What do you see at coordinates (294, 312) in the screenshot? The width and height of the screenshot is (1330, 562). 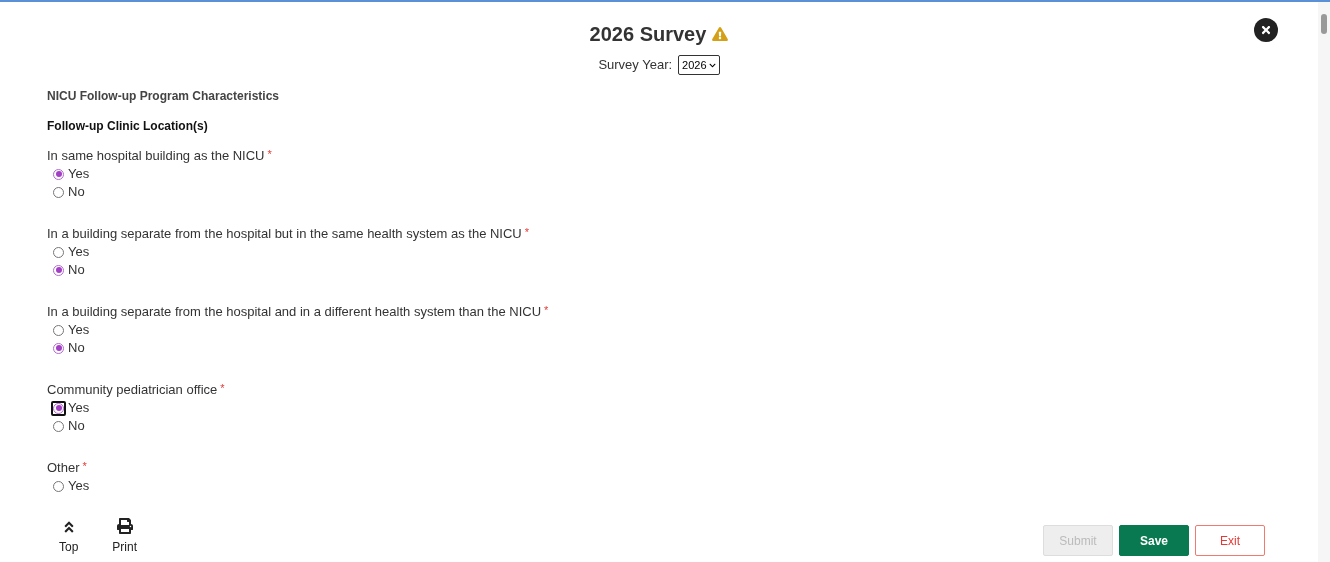 I see `question-label: In a building separate from the hospital and in a different health system than the NICU` at bounding box center [294, 312].